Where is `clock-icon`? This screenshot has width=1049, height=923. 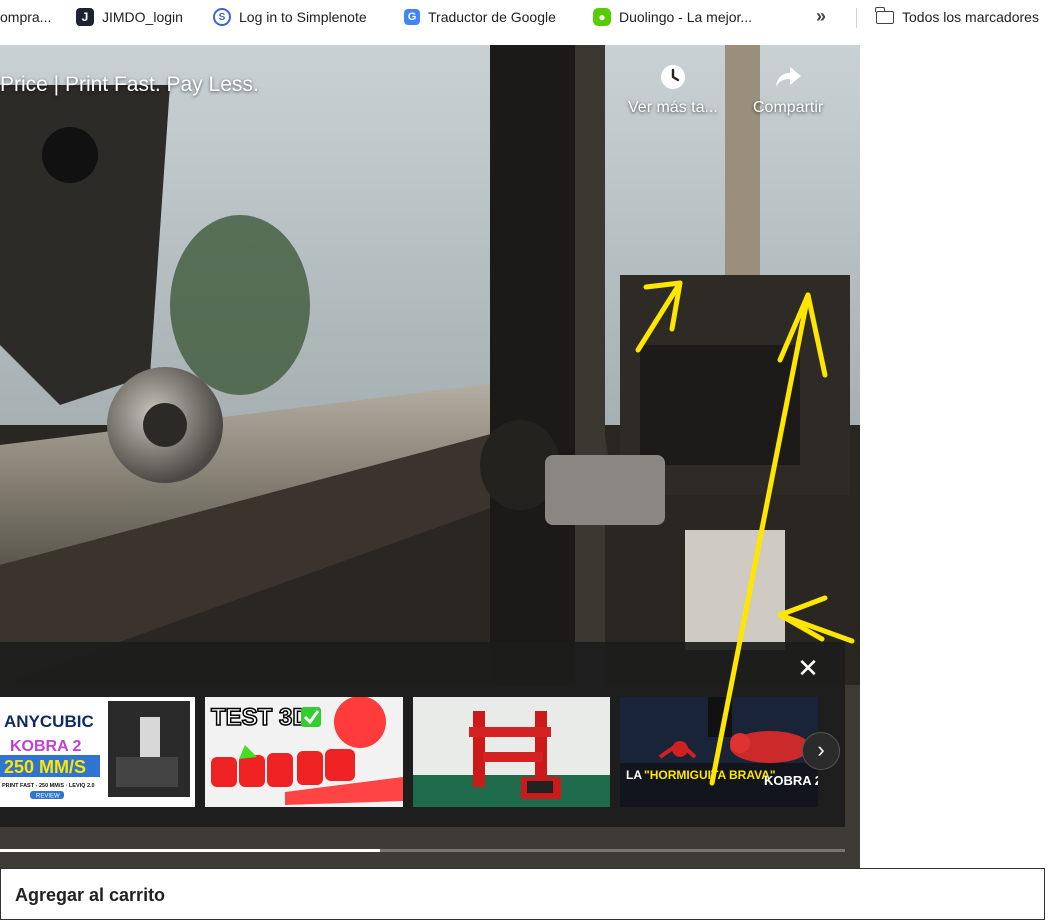 clock-icon is located at coordinates (672, 77).